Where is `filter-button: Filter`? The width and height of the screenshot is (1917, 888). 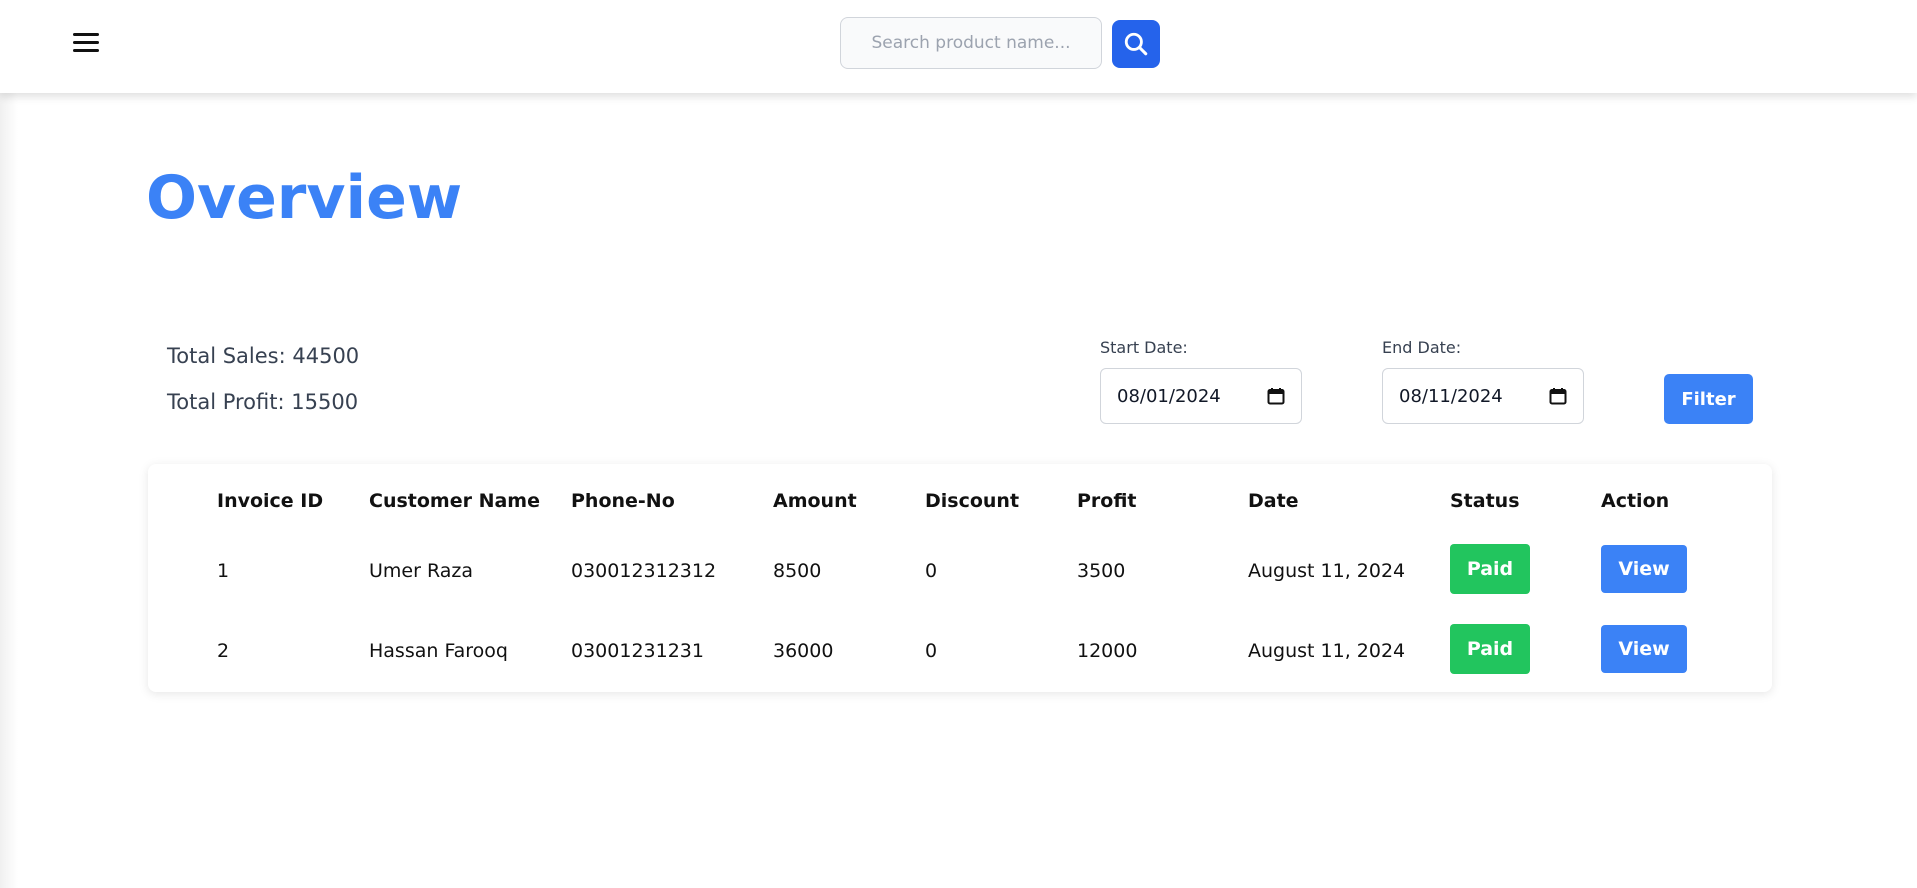
filter-button: Filter is located at coordinates (1708, 399).